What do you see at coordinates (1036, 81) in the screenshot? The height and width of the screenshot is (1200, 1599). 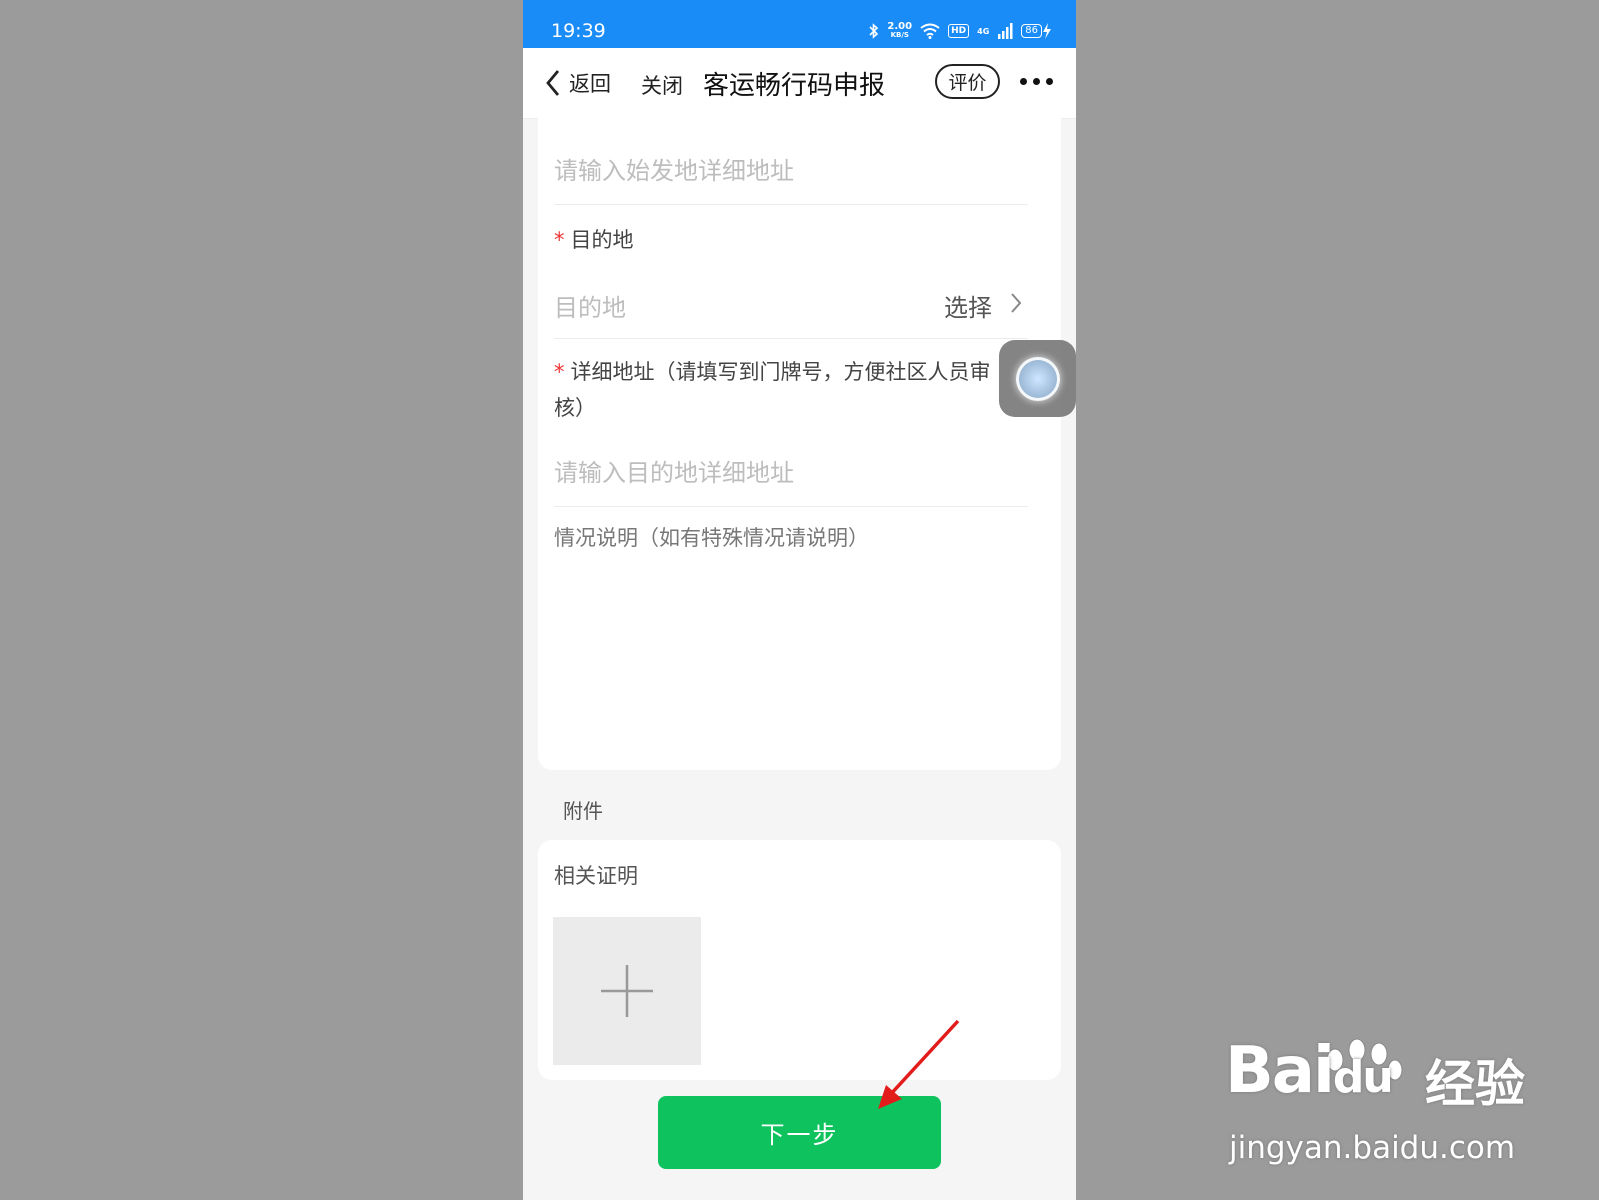 I see `more-options-icon` at bounding box center [1036, 81].